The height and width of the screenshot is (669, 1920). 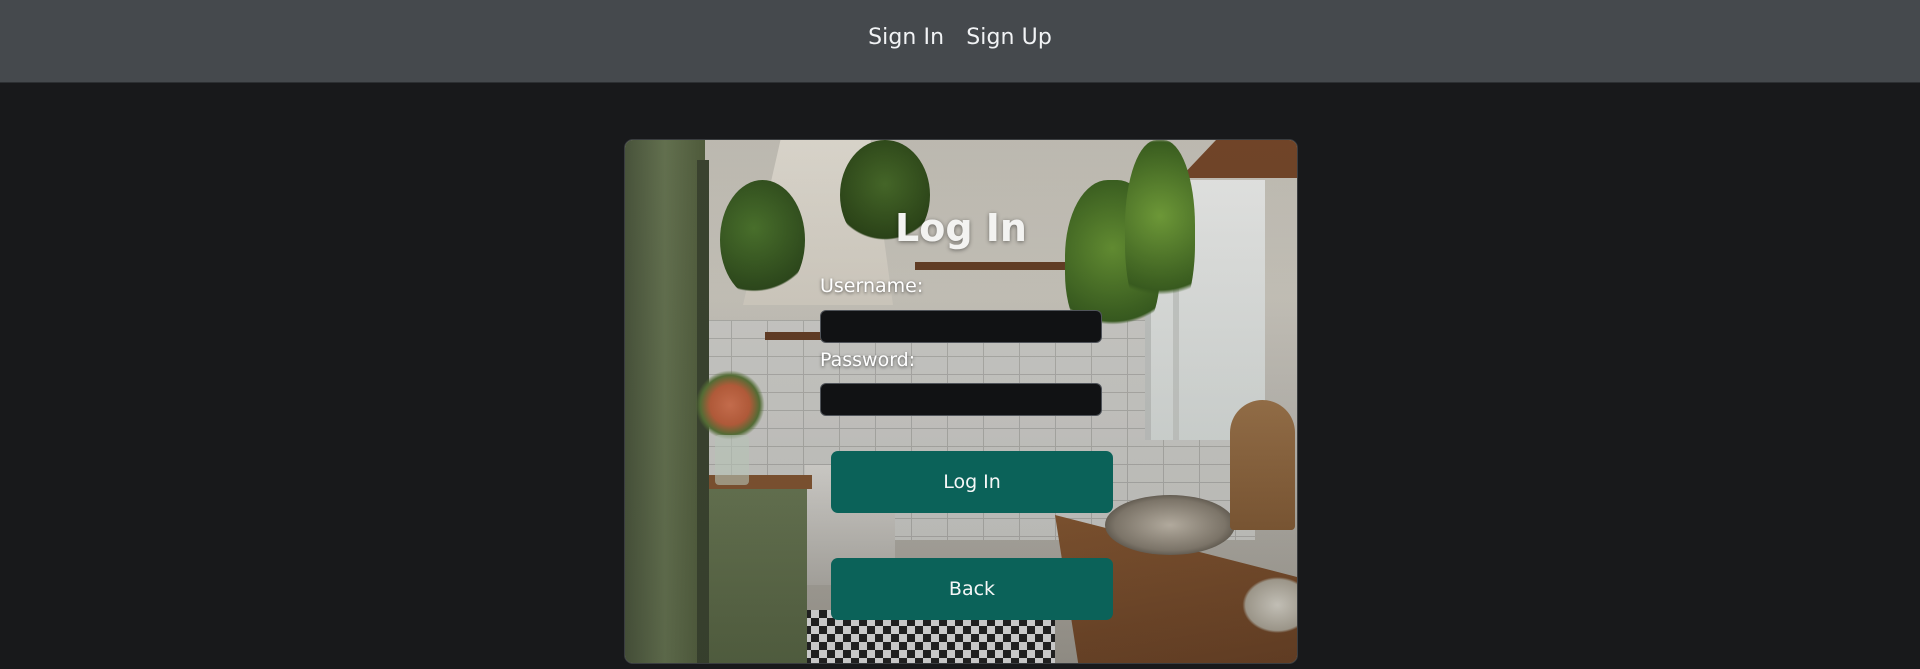 What do you see at coordinates (868, 360) in the screenshot?
I see `password-label: Password:` at bounding box center [868, 360].